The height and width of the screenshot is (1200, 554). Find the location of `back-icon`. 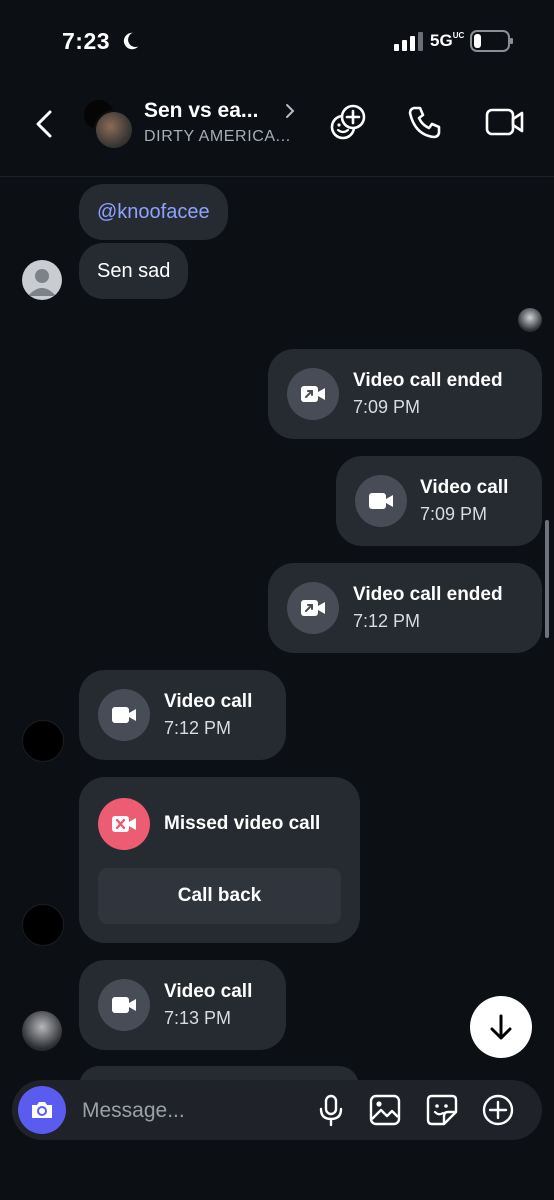

back-icon is located at coordinates (45, 124).